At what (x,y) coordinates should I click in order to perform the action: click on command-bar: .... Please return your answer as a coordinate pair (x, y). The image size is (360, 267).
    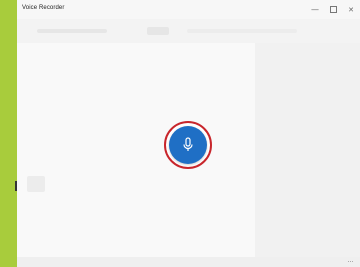
    Looking at the image, I should click on (188, 262).